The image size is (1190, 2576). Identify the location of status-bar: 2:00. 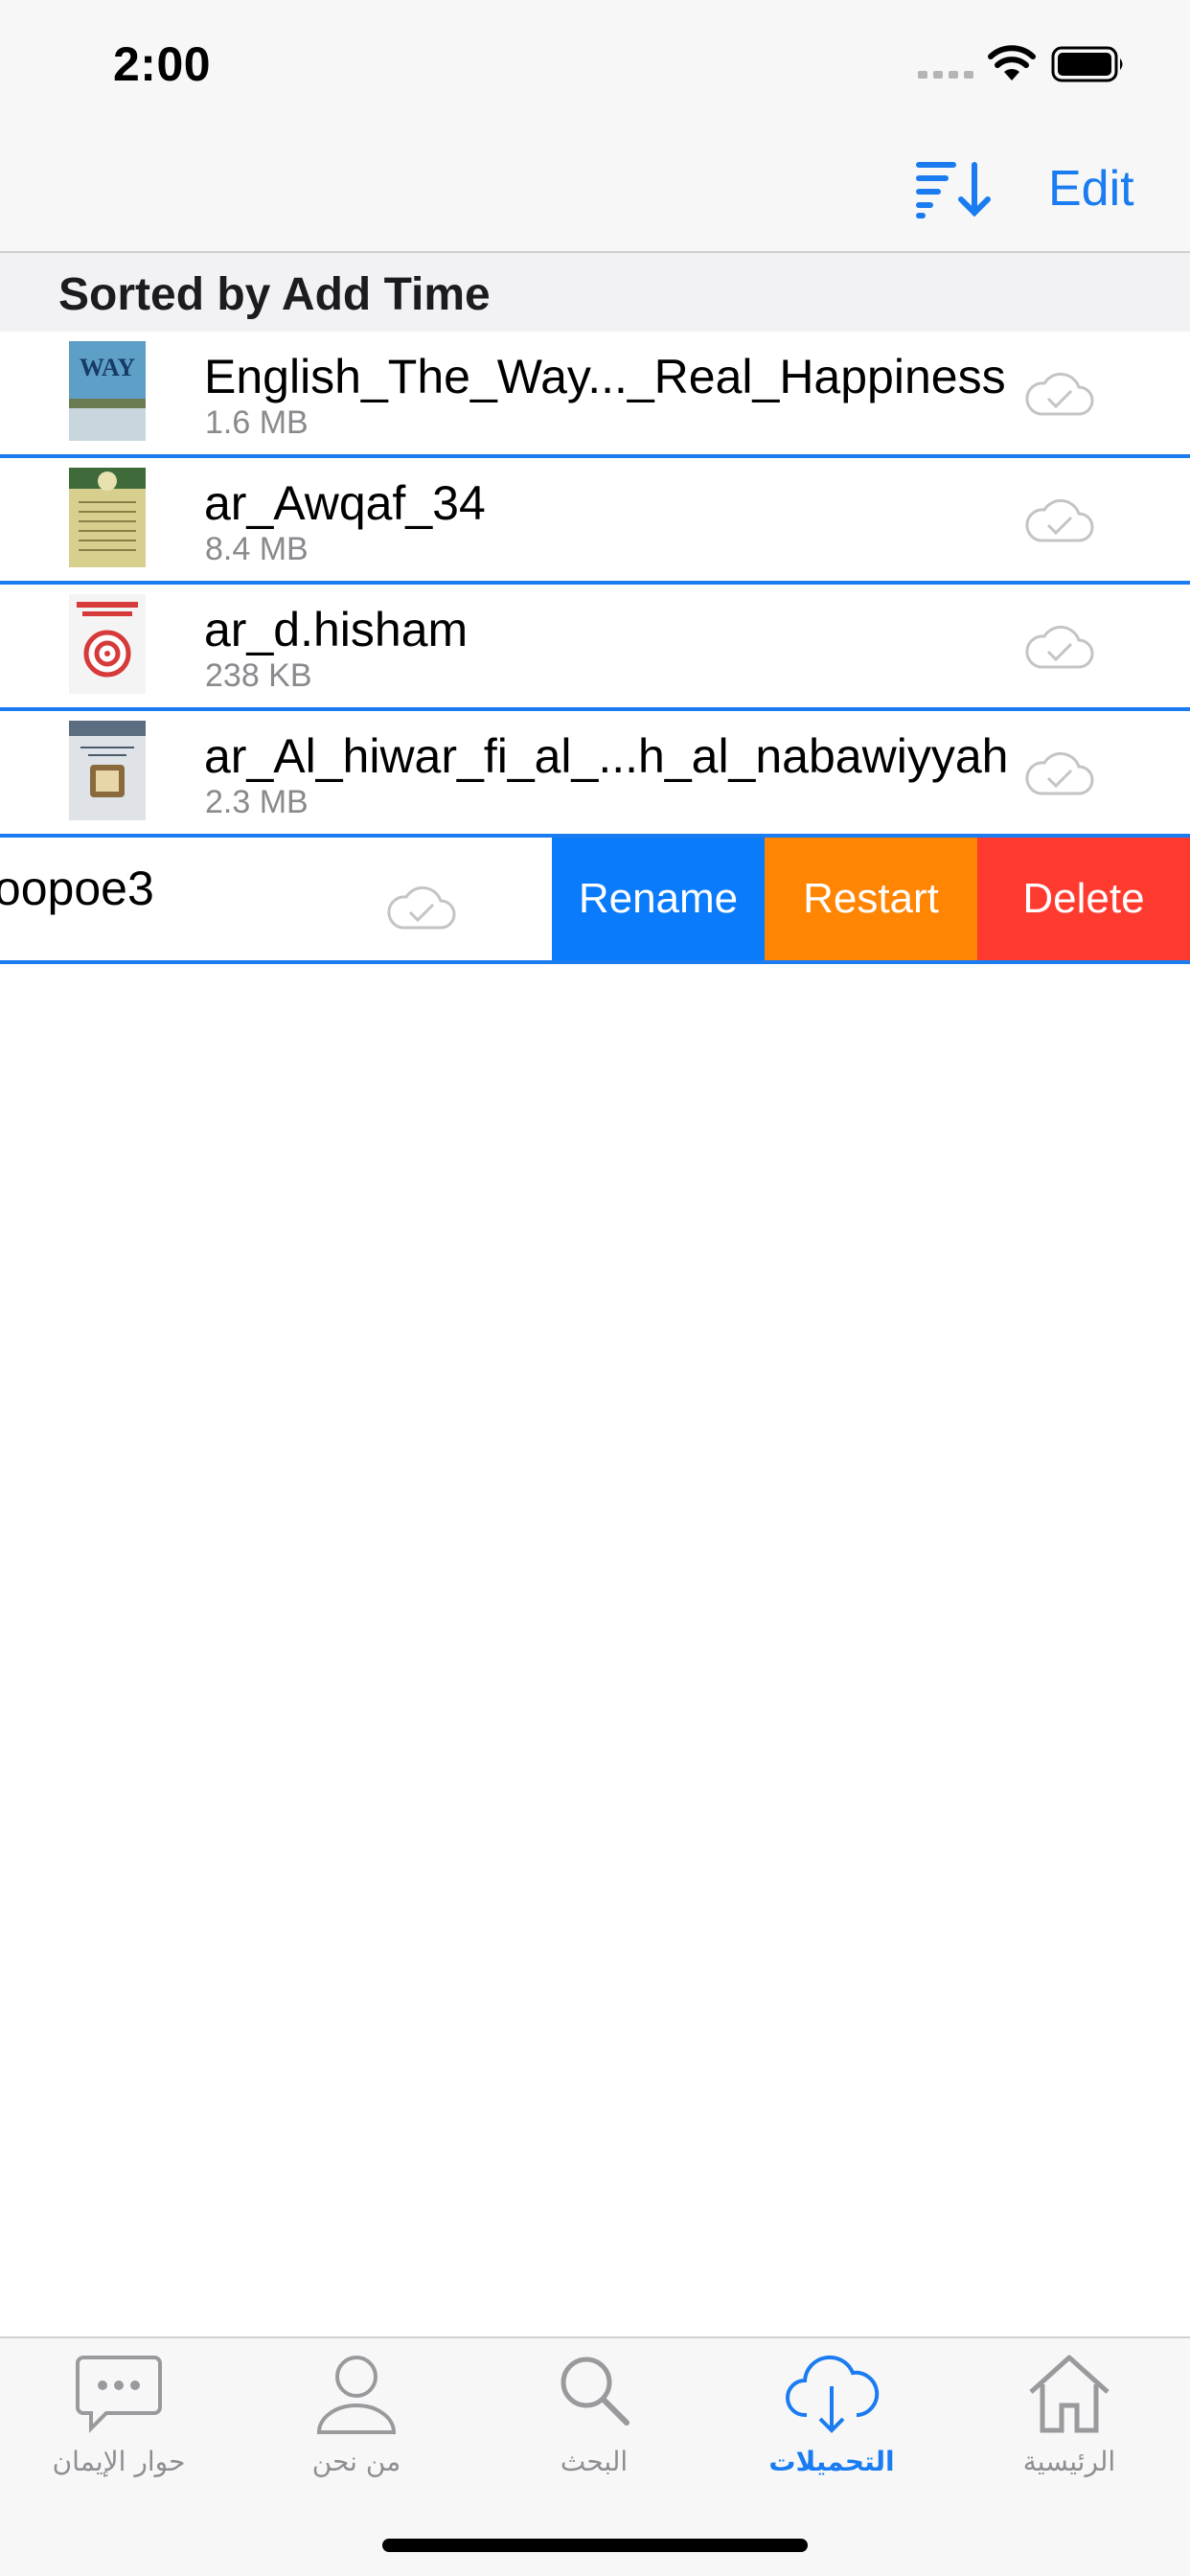
(595, 63).